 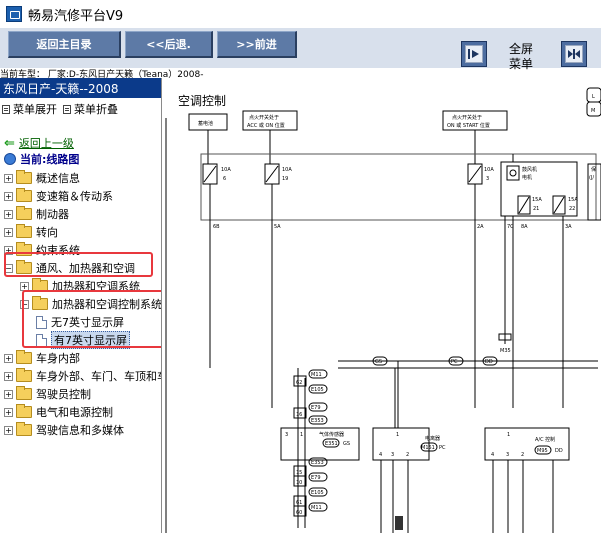 I want to click on pin-2: 2, so click(x=407, y=455).